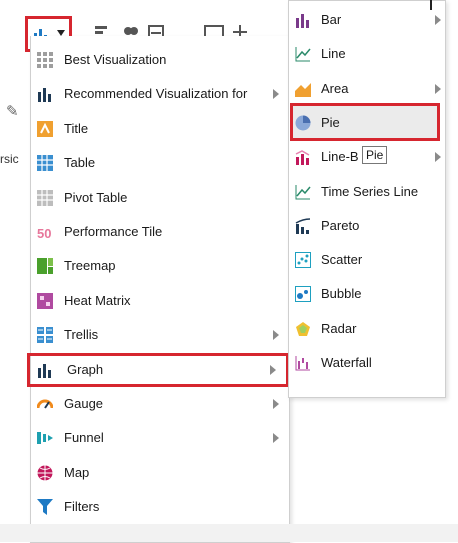 The height and width of the screenshot is (543, 458). Describe the element at coordinates (160, 507) in the screenshot. I see `menu-item-filters: Filters` at that location.